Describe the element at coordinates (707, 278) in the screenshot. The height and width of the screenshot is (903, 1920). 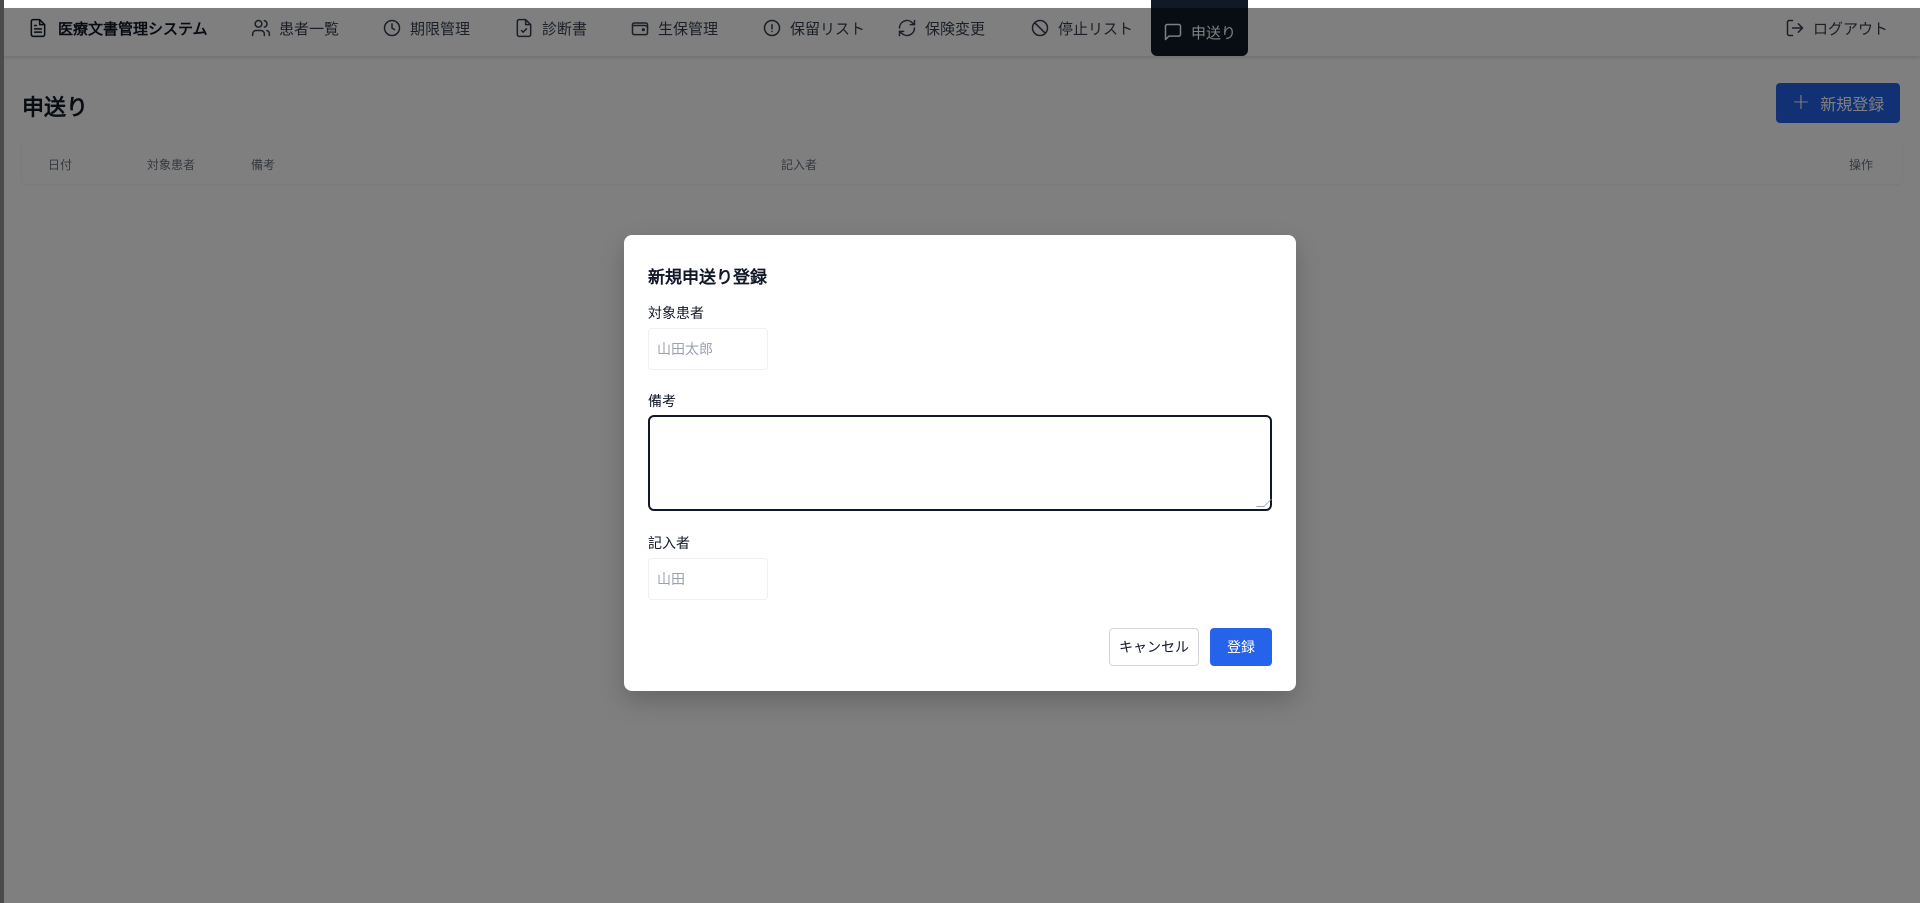
I see `dialog-title: 新規申送り登録` at that location.